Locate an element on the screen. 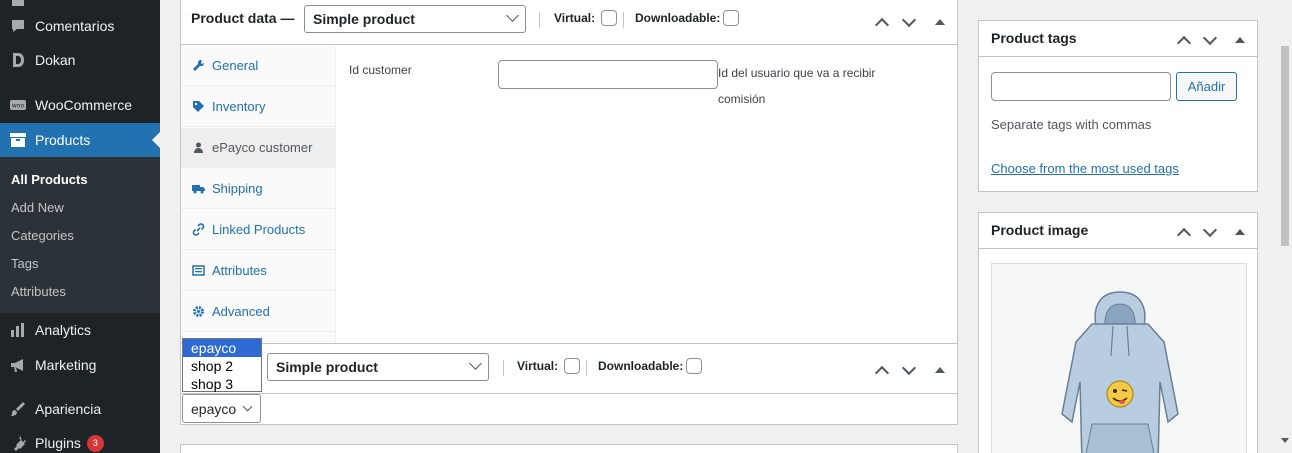 This screenshot has width=1292, height=453. tab-general: General is located at coordinates (258, 66).